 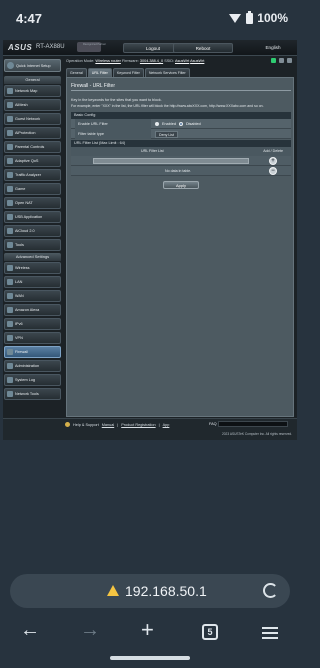 I want to click on home-indicator, so click(x=150, y=658).